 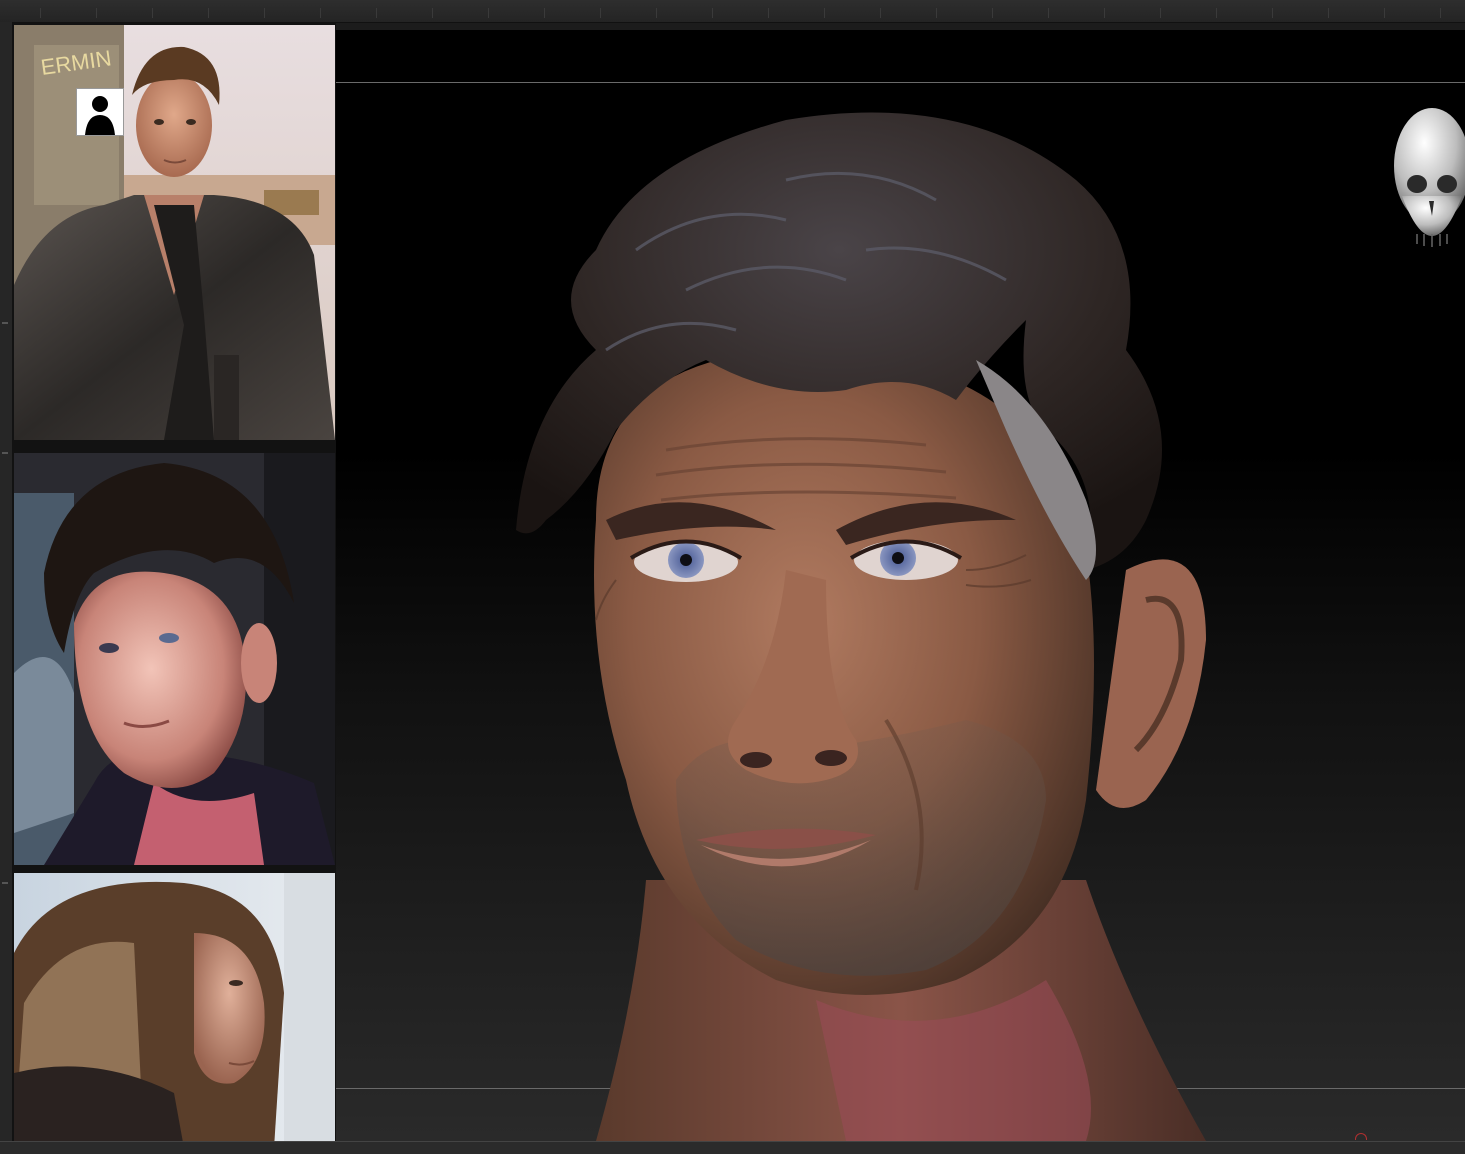 I want to click on reference-photo-1-image: ERMIN, so click(x=174, y=232).